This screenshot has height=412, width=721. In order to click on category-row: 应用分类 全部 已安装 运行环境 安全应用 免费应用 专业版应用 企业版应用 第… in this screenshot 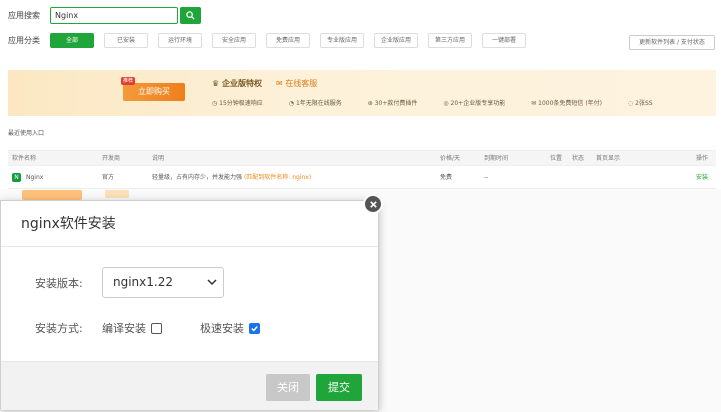, I will do `click(272, 40)`.